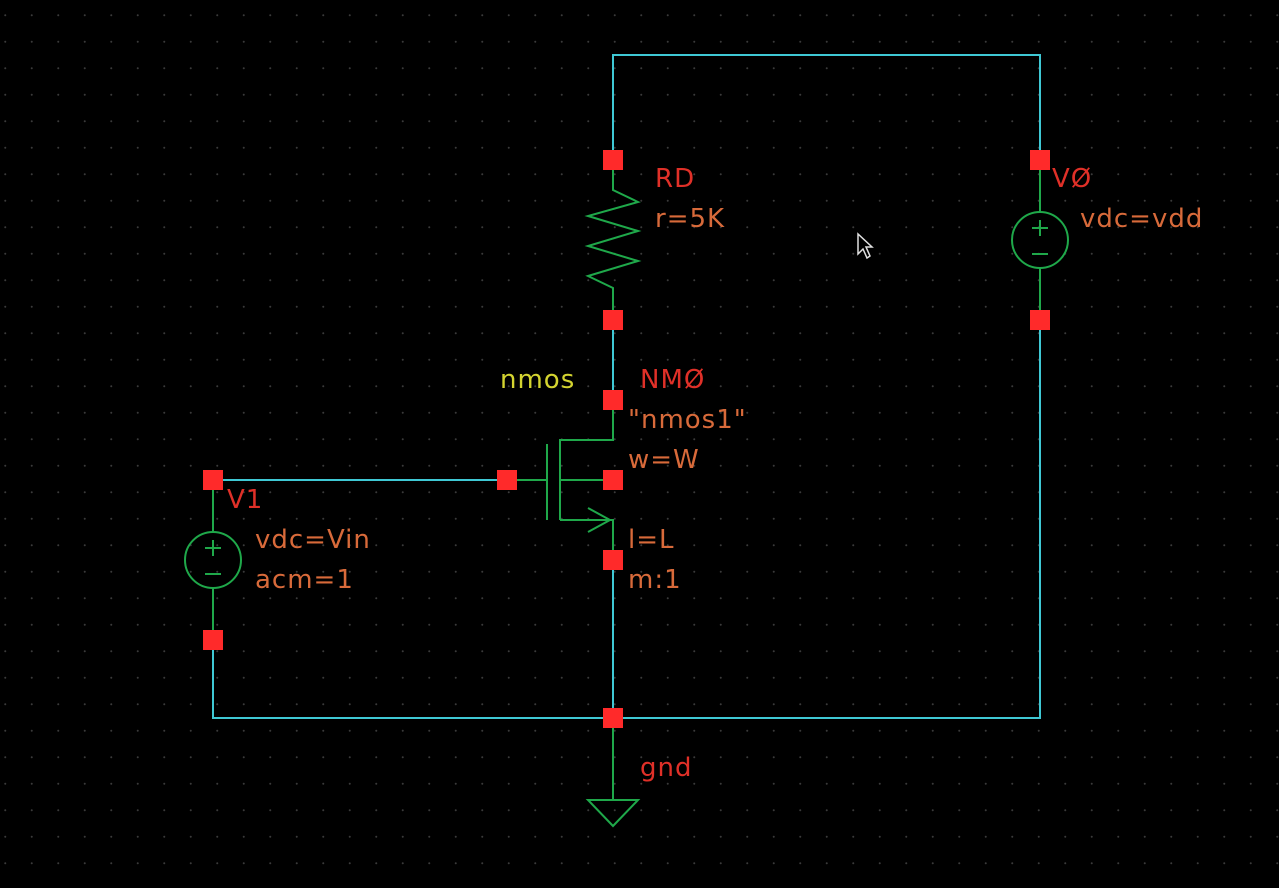 This screenshot has width=1279, height=888. I want to click on pin-nmos-source, so click(613, 560).